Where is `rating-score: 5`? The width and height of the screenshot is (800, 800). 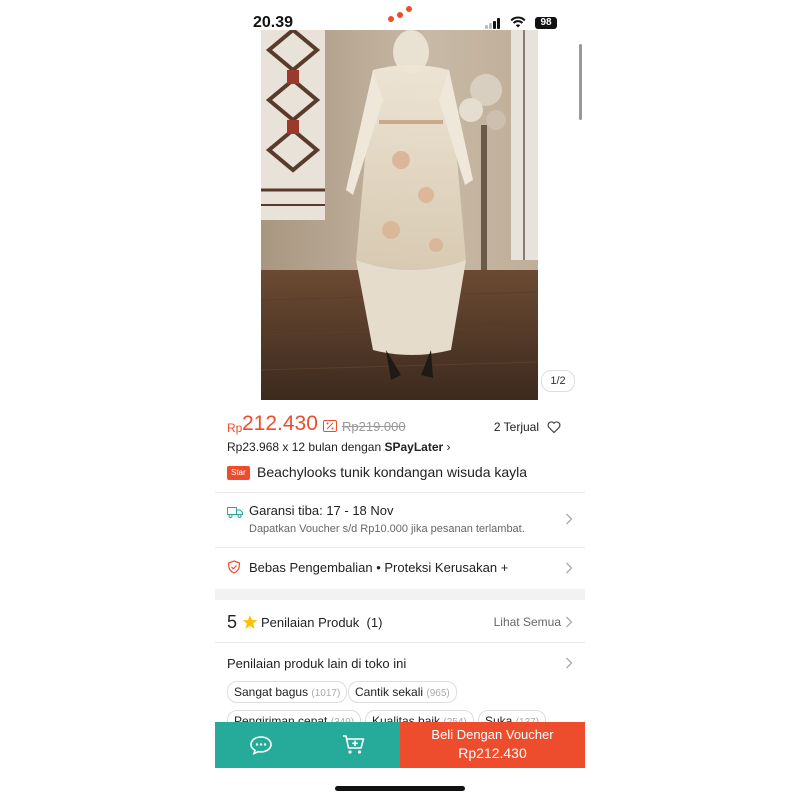 rating-score: 5 is located at coordinates (232, 622).